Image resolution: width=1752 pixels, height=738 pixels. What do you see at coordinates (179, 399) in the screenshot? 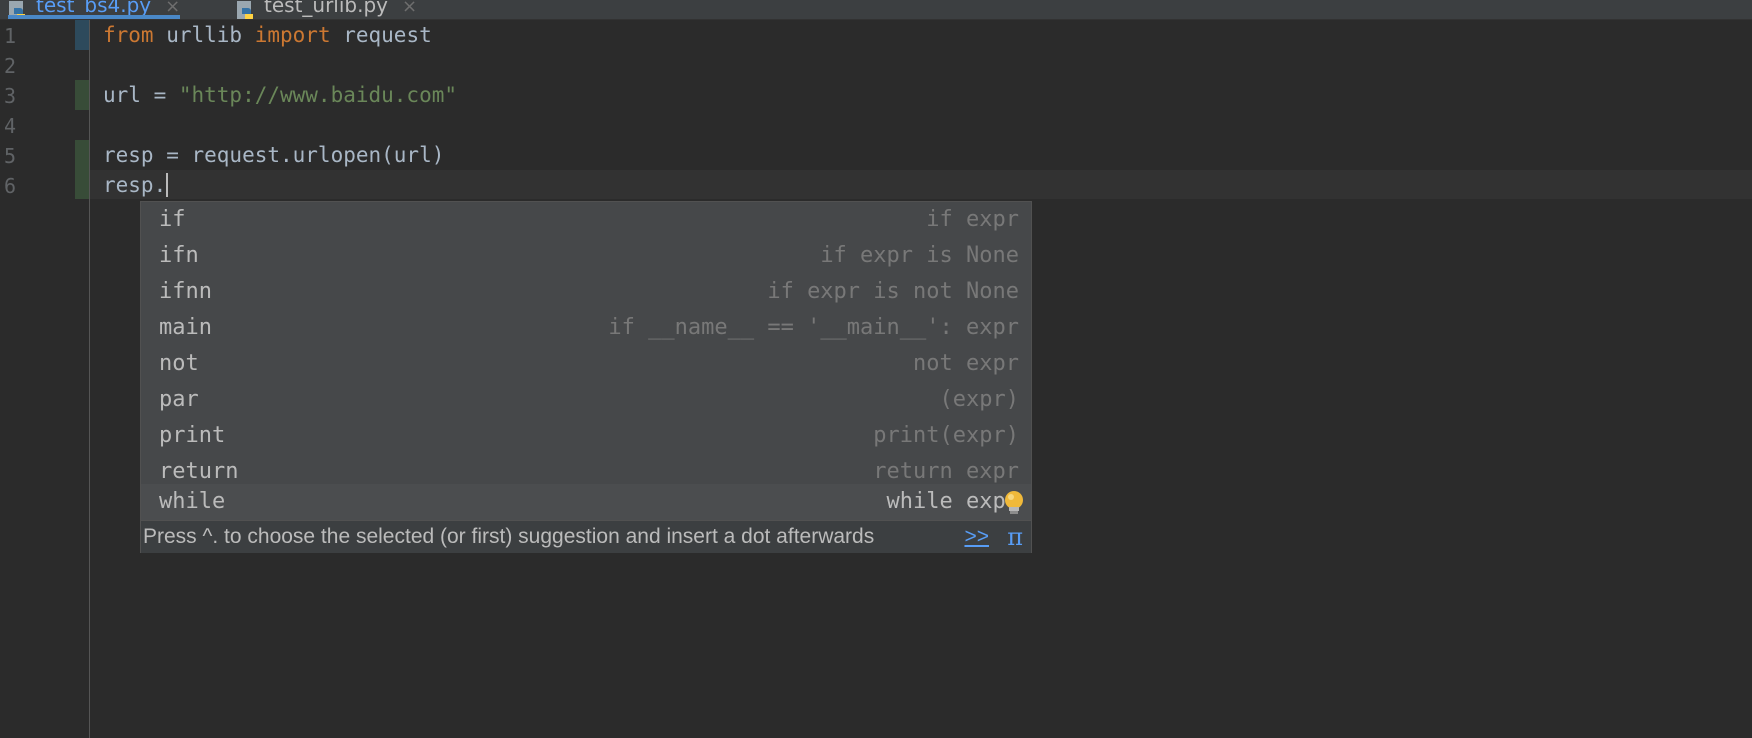
I see `completion-name: par` at bounding box center [179, 399].